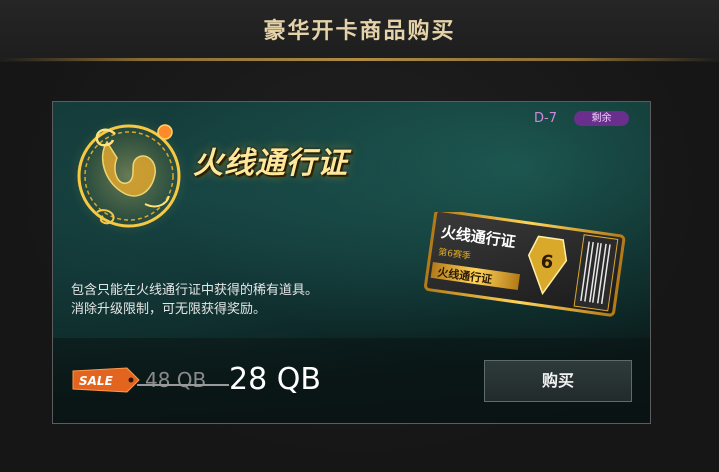 The height and width of the screenshot is (472, 719). I want to click on buy-button: 购买, so click(558, 381).